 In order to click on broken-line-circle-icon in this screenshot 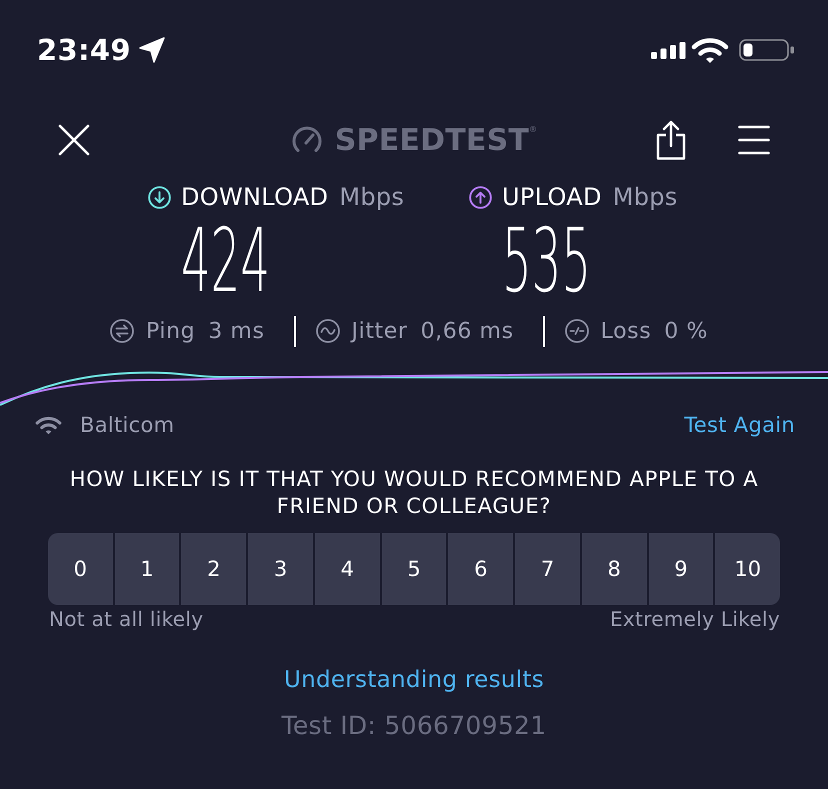, I will do `click(576, 331)`.